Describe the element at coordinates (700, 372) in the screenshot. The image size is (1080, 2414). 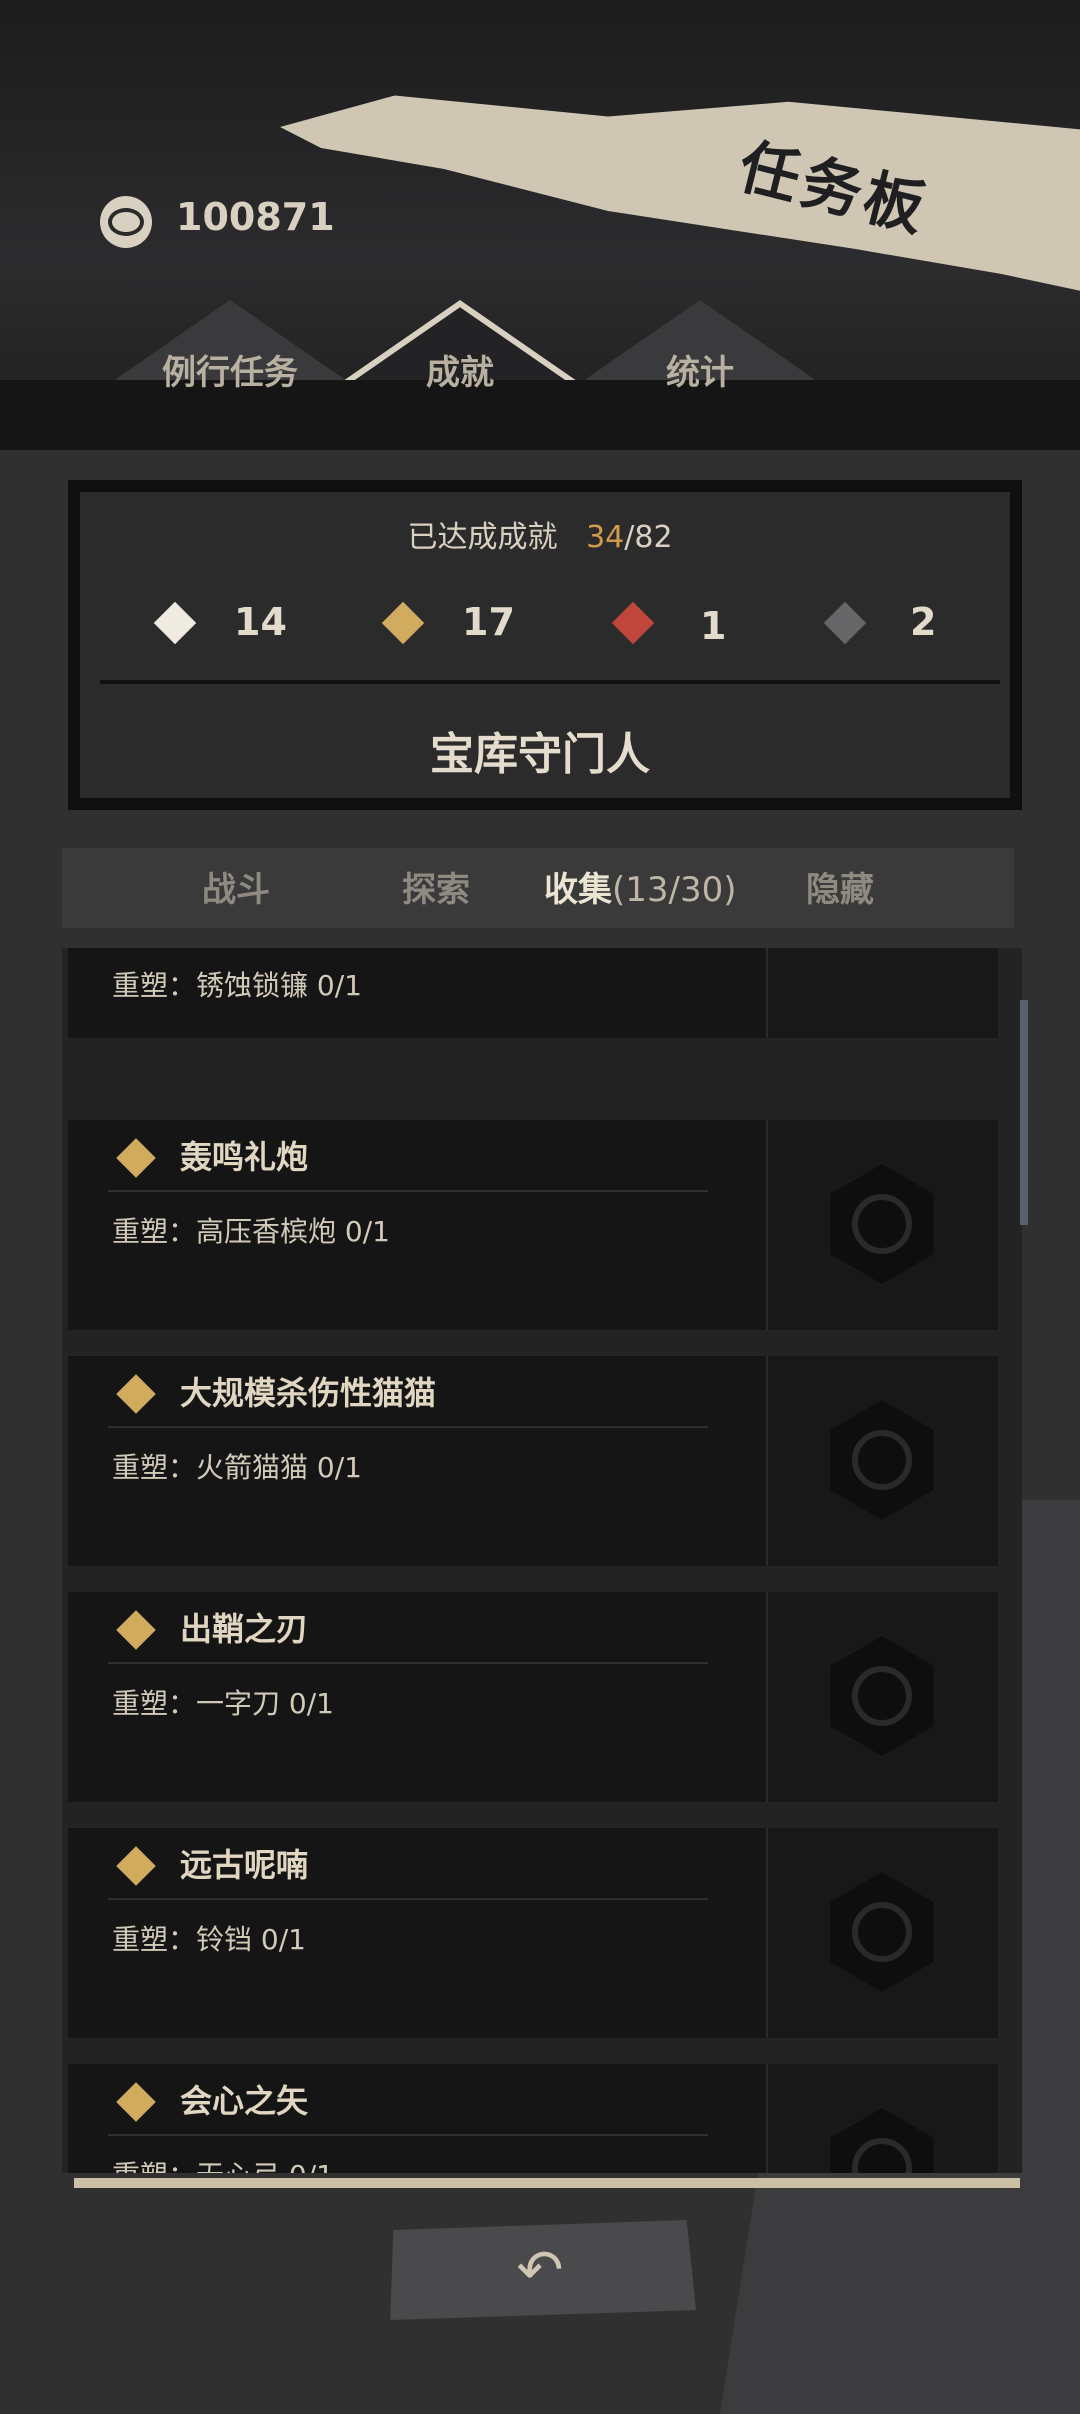
I see `tab-label: 统计` at that location.